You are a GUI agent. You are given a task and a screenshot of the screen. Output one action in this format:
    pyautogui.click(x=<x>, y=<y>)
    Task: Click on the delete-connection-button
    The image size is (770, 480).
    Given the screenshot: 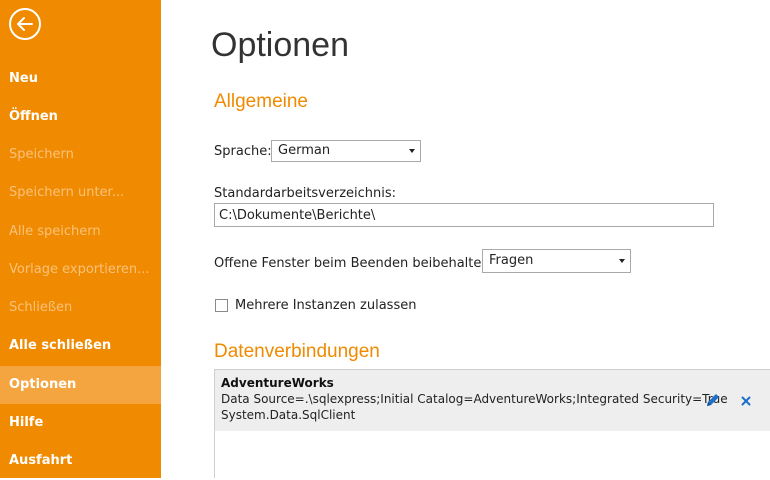 What is the action you would take?
    pyautogui.click(x=746, y=402)
    